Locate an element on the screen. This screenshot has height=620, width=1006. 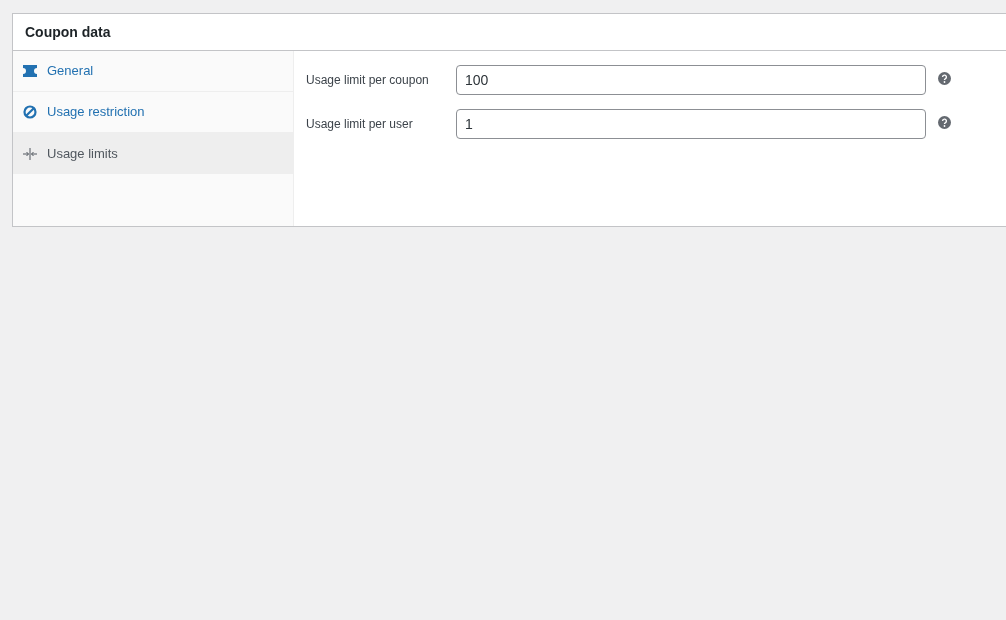
tab-link: Usage limits is located at coordinates (153, 153).